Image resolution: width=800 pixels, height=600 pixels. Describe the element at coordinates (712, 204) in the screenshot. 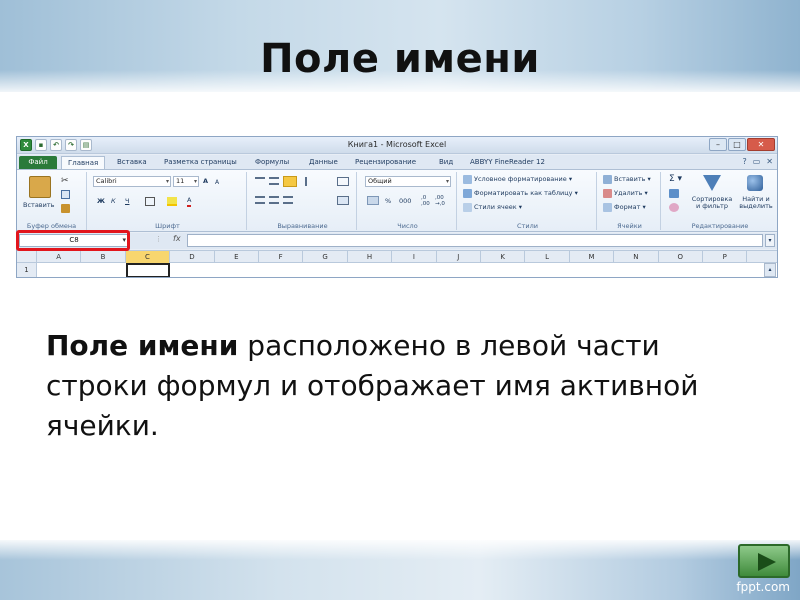

I see `sort-filter-button: Сортировка и фильтр` at that location.